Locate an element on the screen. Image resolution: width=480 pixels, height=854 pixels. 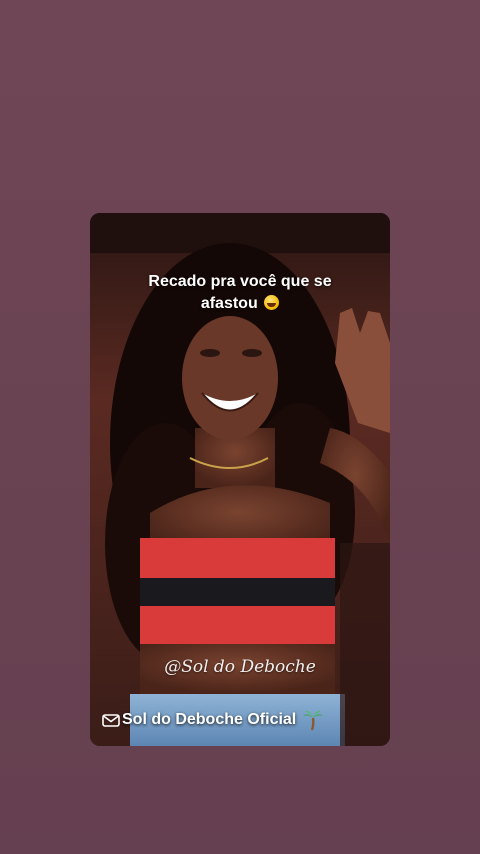
envelope-icon is located at coordinates (111, 720).